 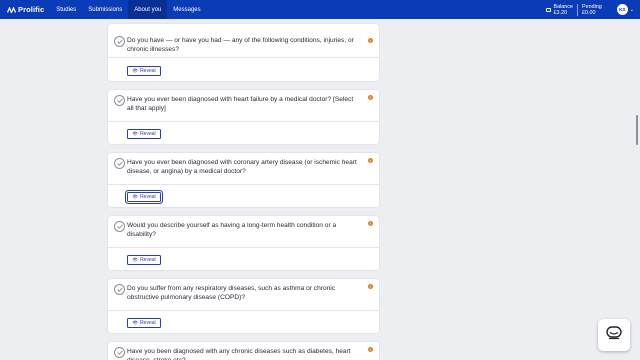 I want to click on chevron-down-icon: ⌄, so click(x=632, y=10).